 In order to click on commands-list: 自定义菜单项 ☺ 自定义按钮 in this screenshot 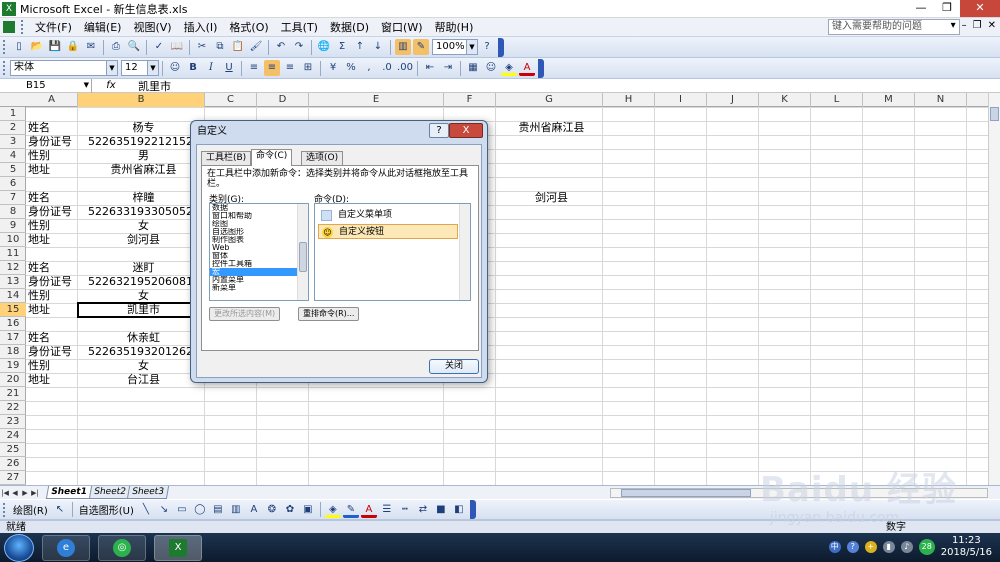, I will do `click(392, 252)`.